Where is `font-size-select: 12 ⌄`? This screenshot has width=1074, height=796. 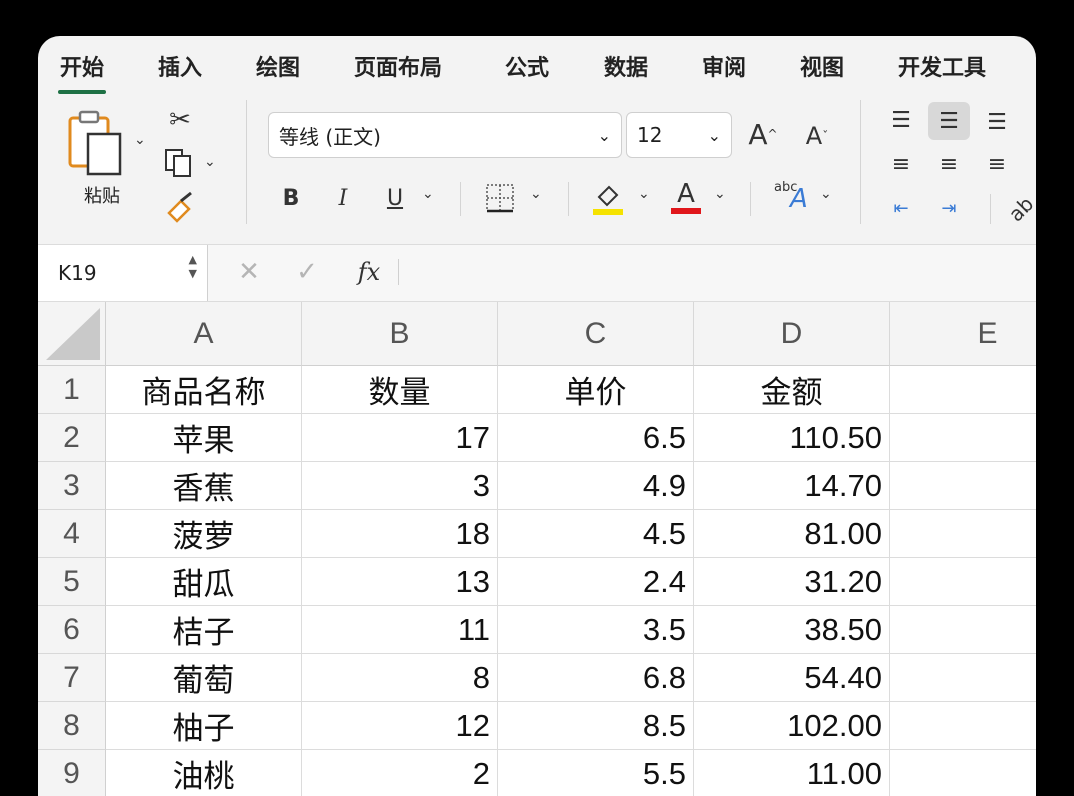
font-size-select: 12 ⌄ is located at coordinates (679, 135).